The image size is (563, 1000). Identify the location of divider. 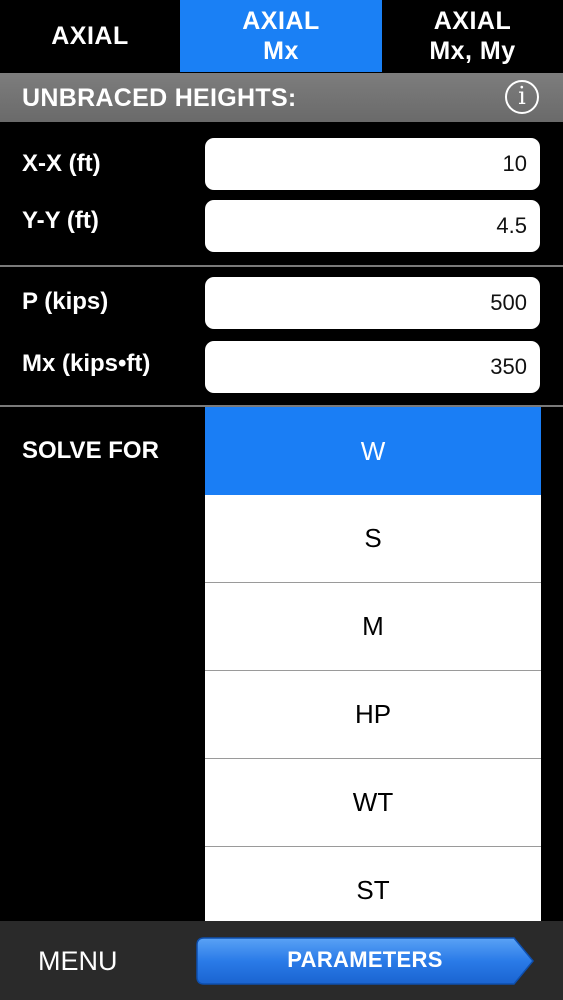
(281, 266).